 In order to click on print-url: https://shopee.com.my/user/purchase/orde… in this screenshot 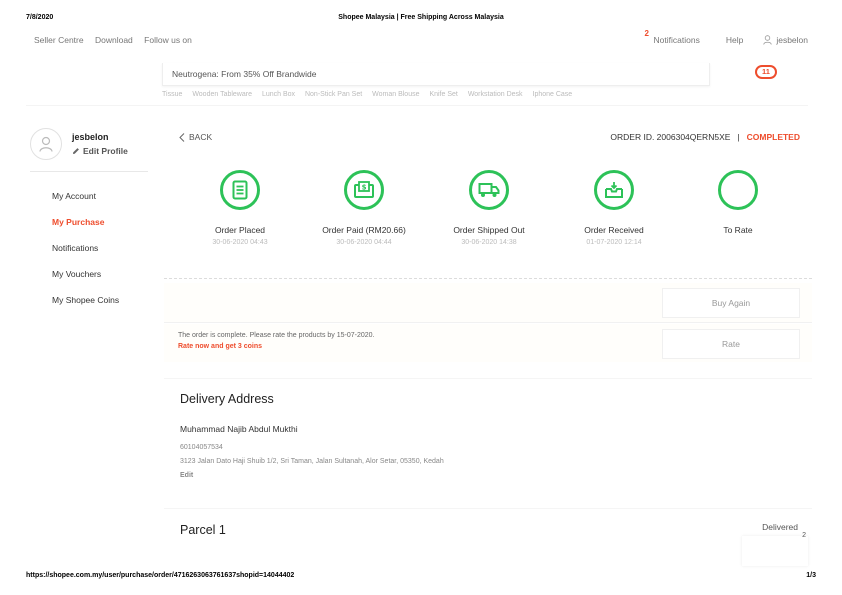, I will do `click(160, 575)`.